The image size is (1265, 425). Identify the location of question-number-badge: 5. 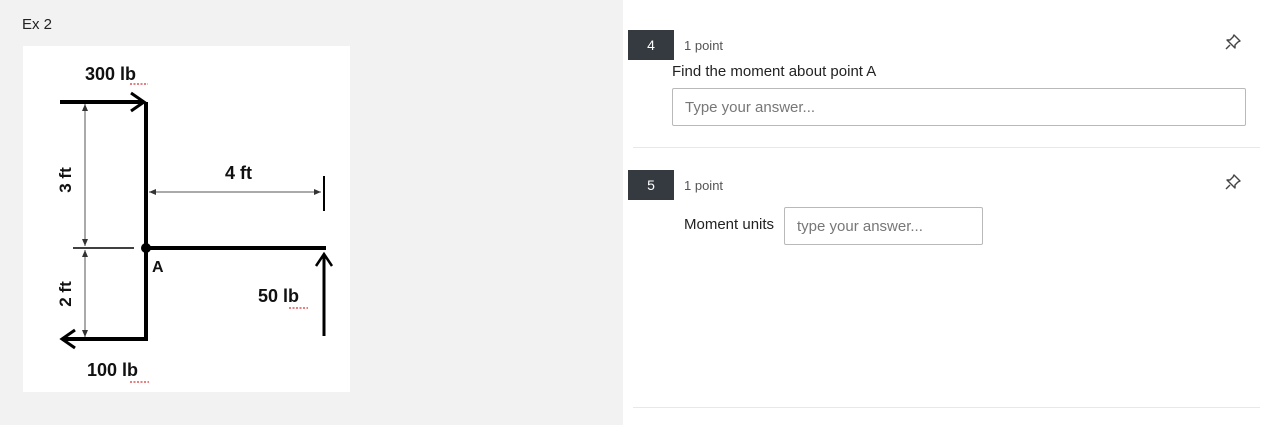
(651, 185).